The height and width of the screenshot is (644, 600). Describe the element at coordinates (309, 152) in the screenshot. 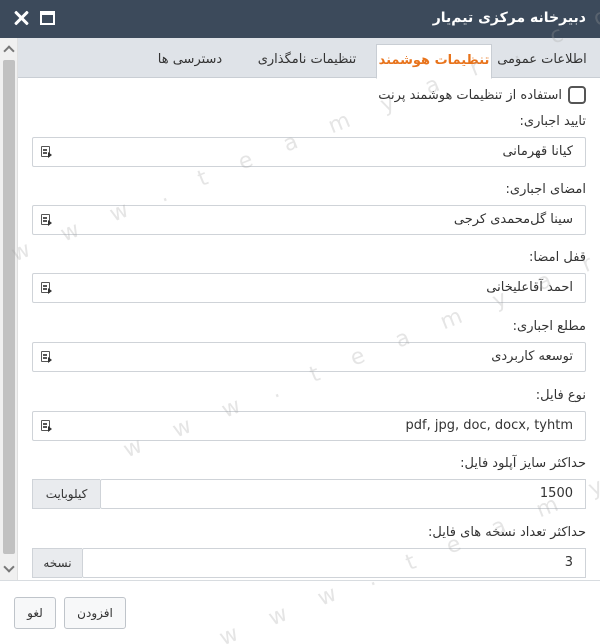

I see `mandatory-approval-field: کیانا قهرمانی` at that location.